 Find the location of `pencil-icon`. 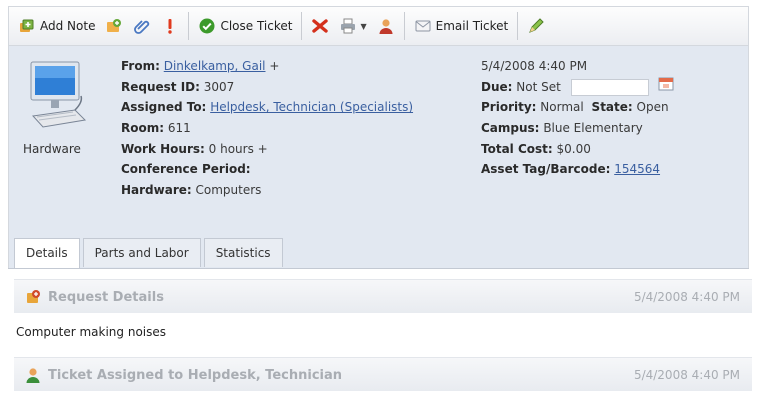

pencil-icon is located at coordinates (536, 26).